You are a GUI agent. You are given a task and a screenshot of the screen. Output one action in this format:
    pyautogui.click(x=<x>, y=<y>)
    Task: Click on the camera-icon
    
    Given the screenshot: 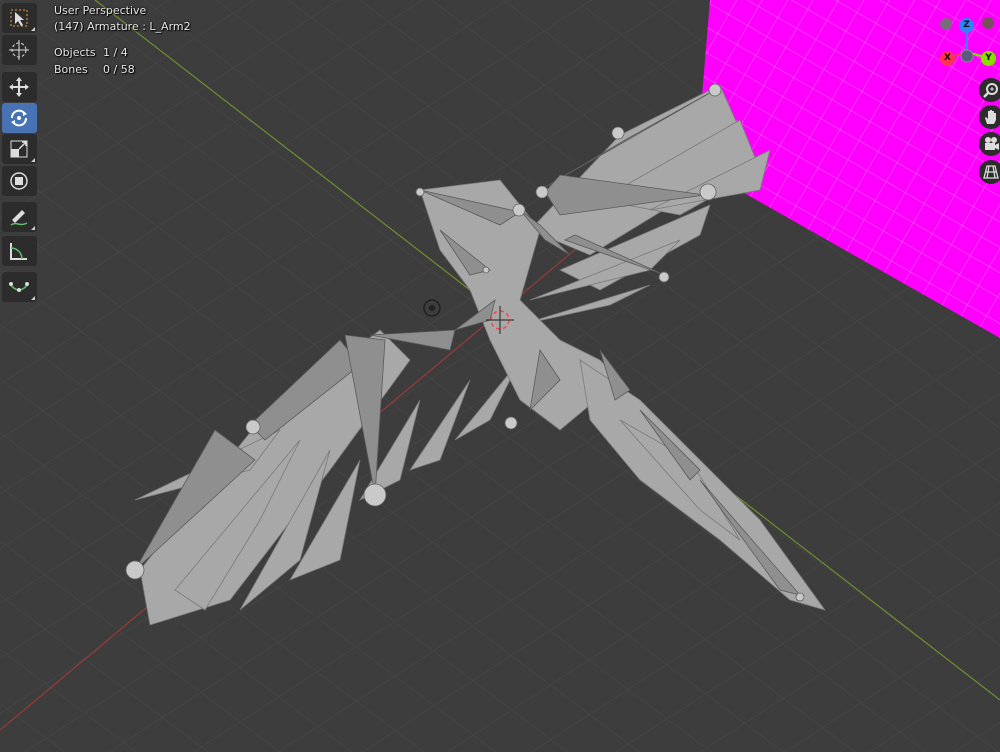 What is the action you would take?
    pyautogui.click(x=992, y=143)
    